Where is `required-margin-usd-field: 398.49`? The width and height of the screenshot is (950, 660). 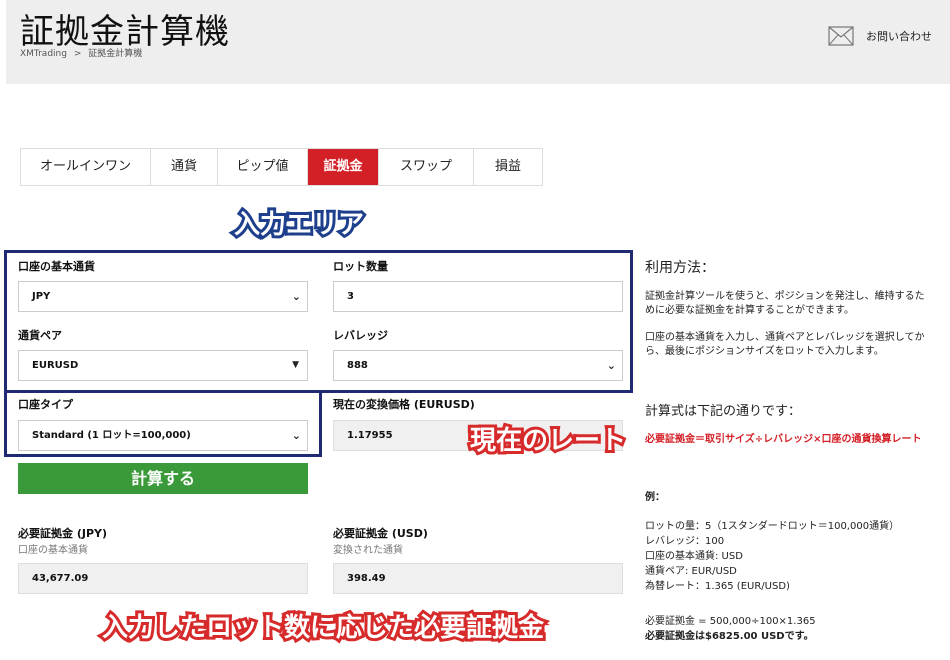
required-margin-usd-field: 398.49 is located at coordinates (478, 578).